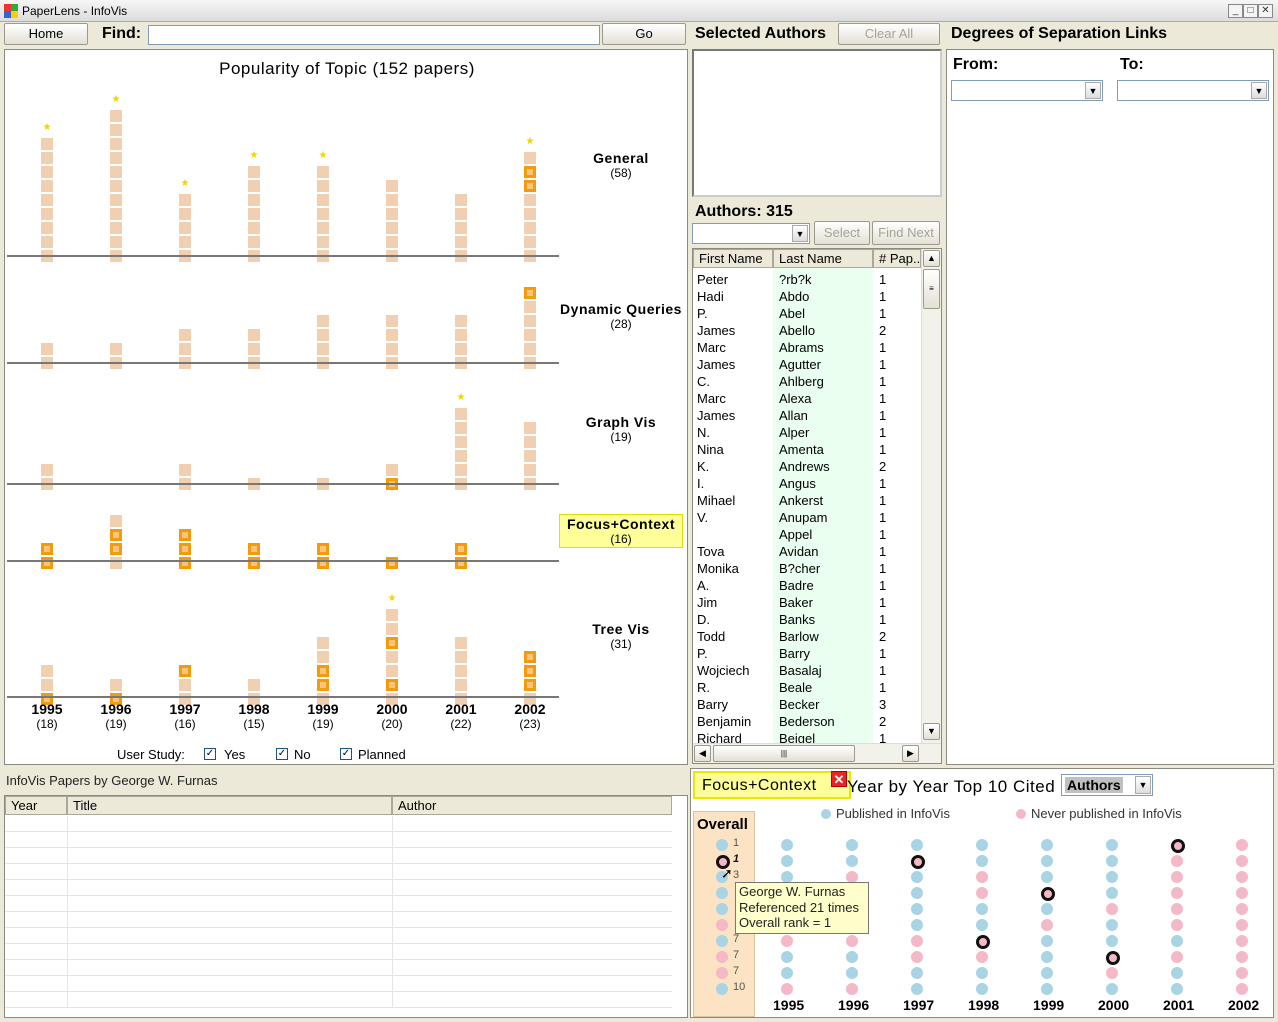  What do you see at coordinates (530, 716) in the screenshot?
I see `year-label: 2002 (23)` at bounding box center [530, 716].